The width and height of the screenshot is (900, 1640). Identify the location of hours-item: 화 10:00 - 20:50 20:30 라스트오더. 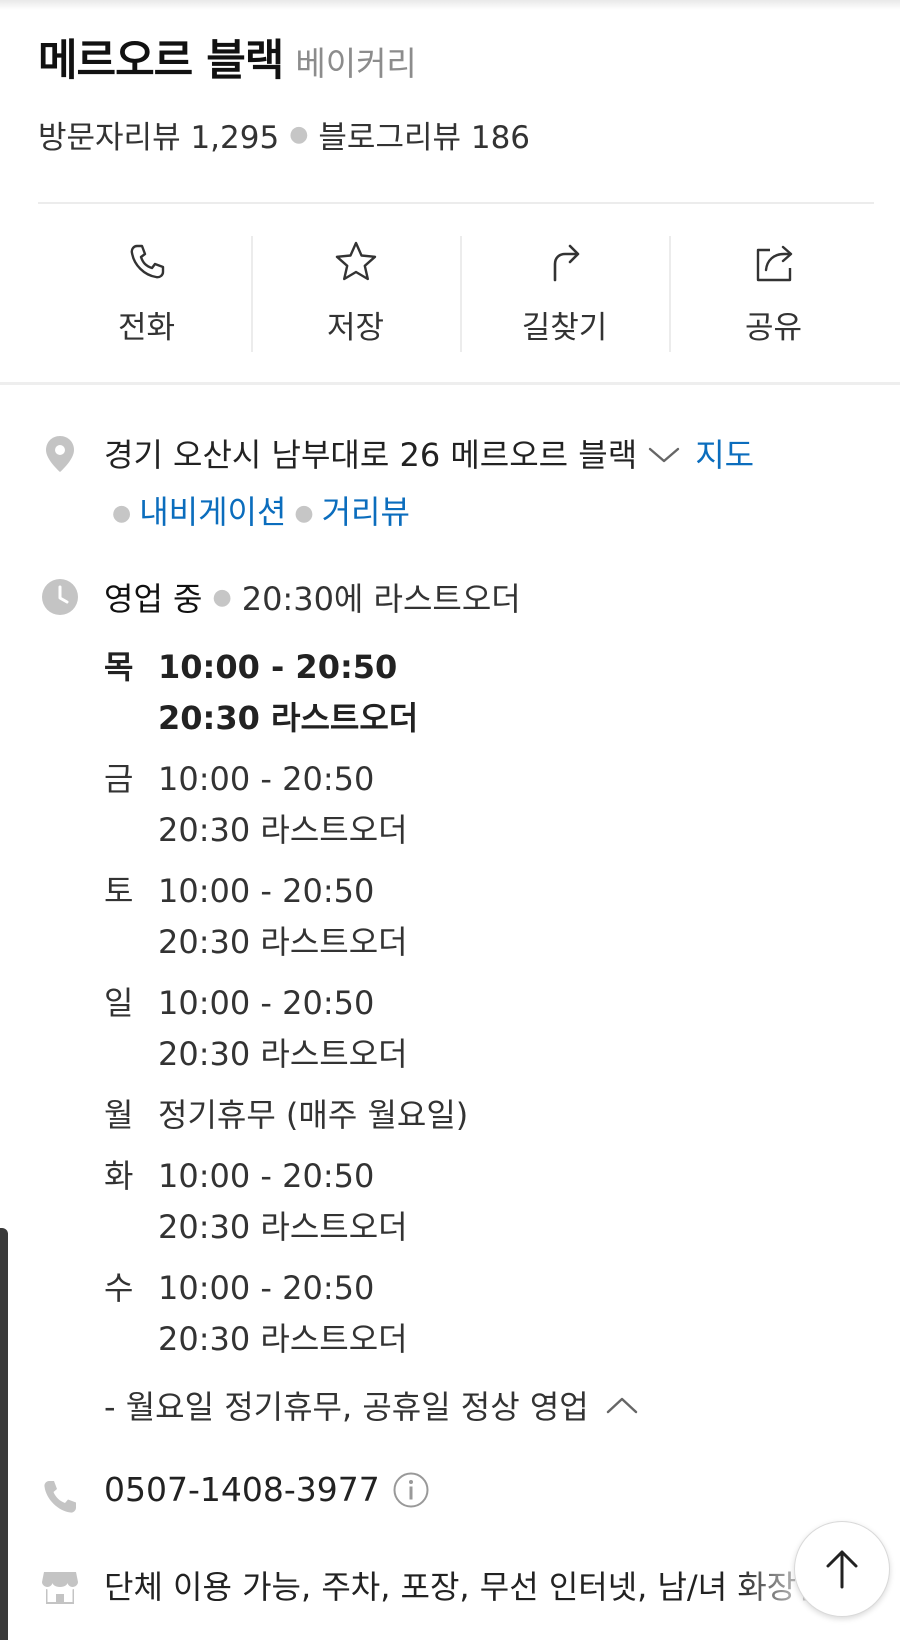
(454, 1202).